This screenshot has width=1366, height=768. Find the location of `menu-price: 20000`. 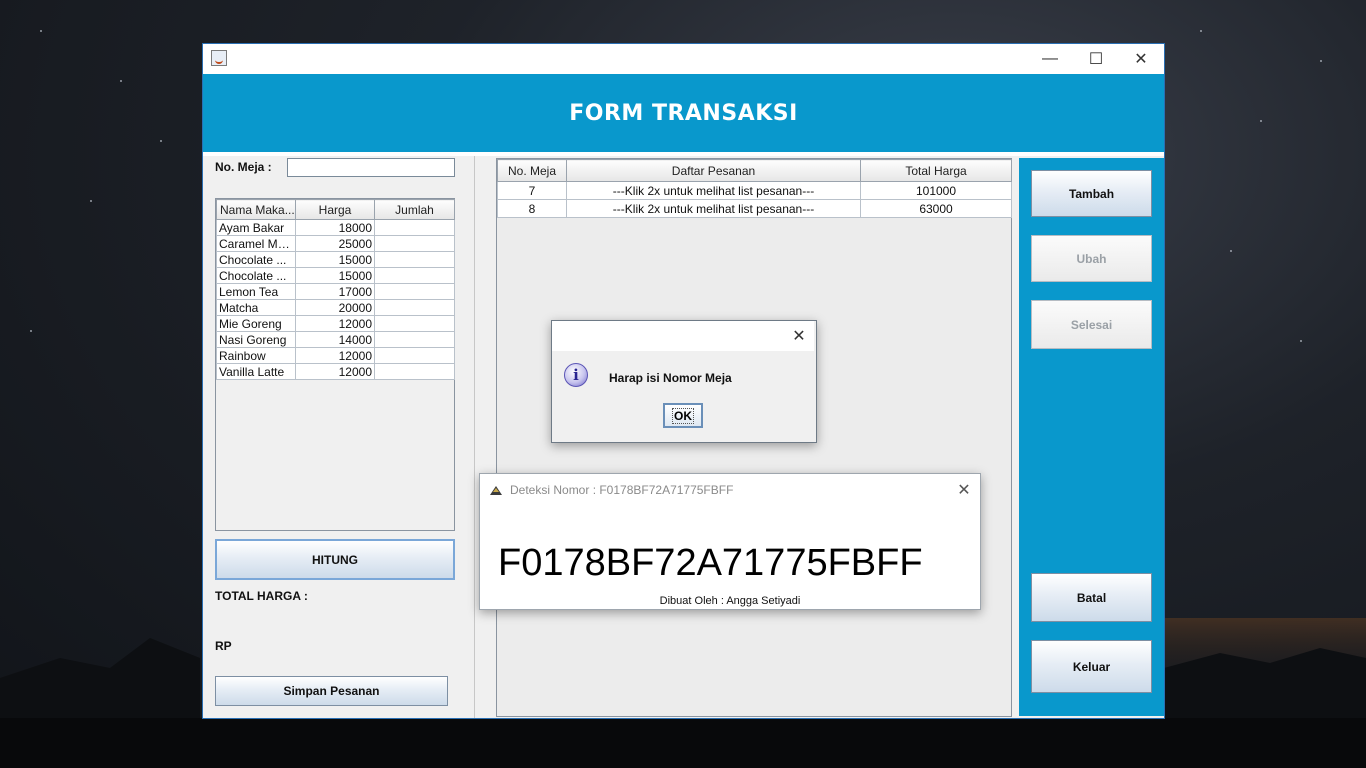

menu-price: 20000 is located at coordinates (335, 307).